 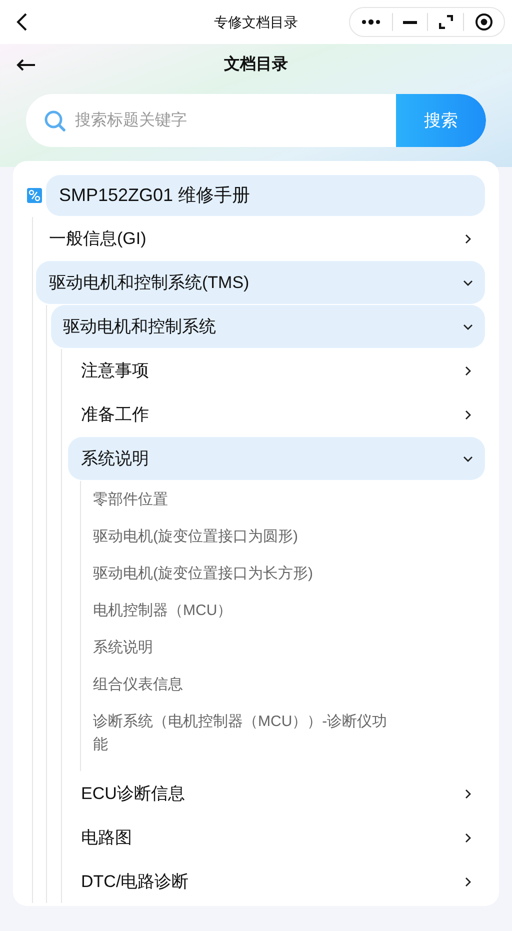 What do you see at coordinates (260, 282) in the screenshot?
I see `tree-item: 驱动电机和控制系统(TMS)` at bounding box center [260, 282].